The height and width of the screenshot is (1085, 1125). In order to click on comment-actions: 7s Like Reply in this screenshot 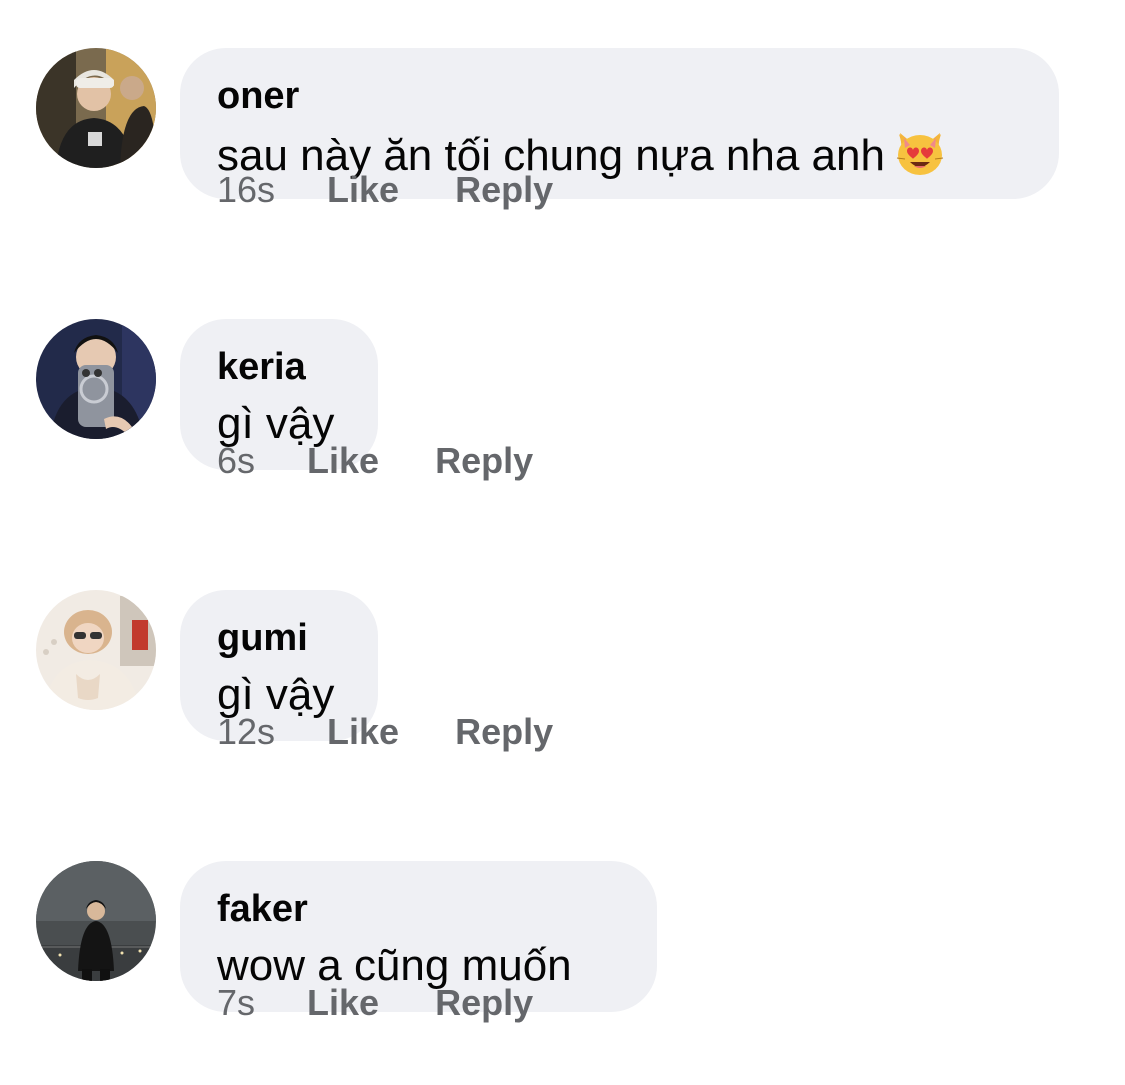, I will do `click(375, 1003)`.